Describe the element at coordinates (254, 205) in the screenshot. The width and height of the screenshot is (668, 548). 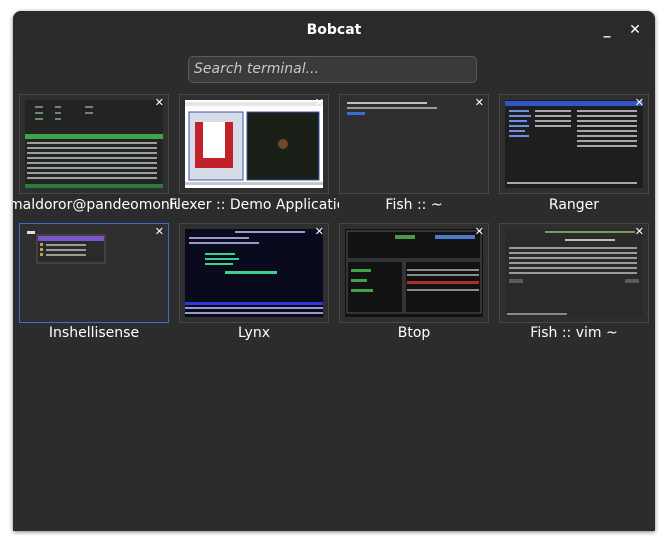
I see `tile-label: Flexer :: Demo Application` at that location.